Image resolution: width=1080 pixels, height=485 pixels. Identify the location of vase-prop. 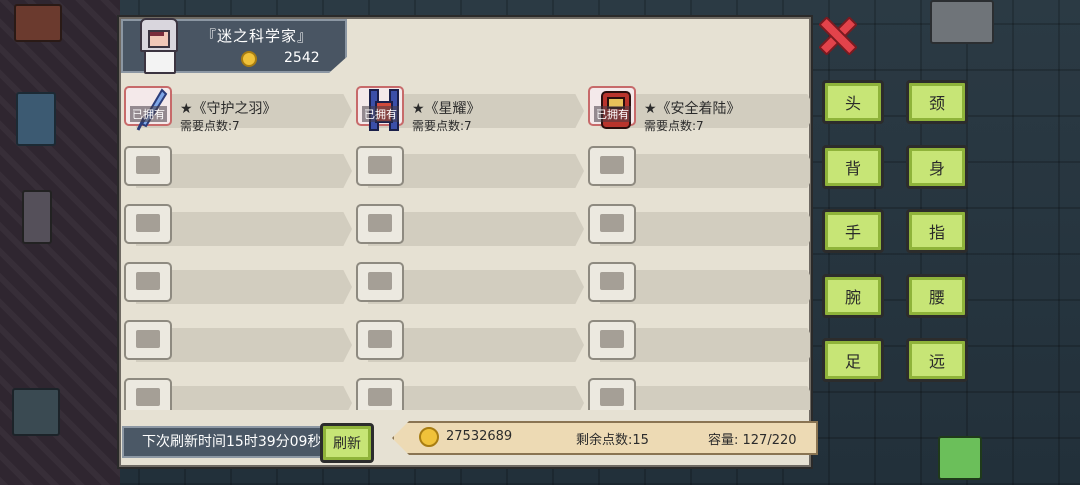
(37, 217).